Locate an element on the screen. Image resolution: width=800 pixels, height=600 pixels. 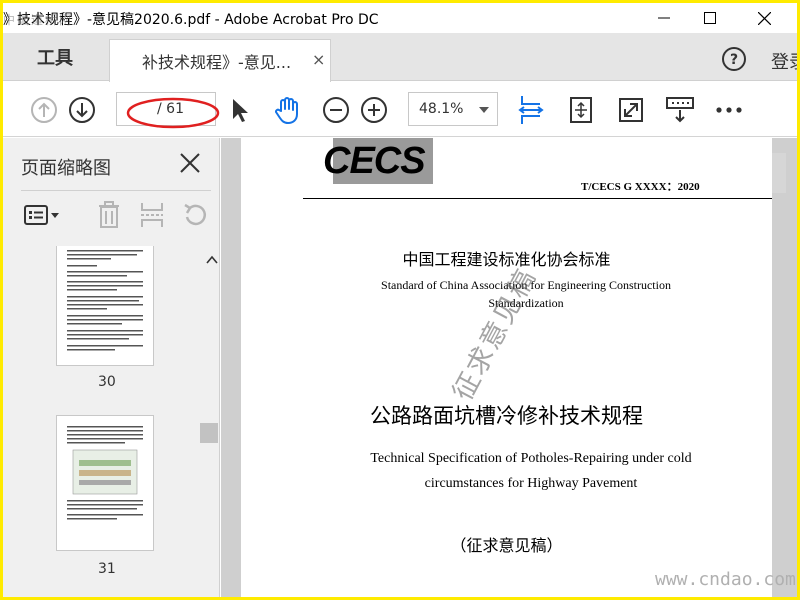
maximize-button is located at coordinates (710, 18).